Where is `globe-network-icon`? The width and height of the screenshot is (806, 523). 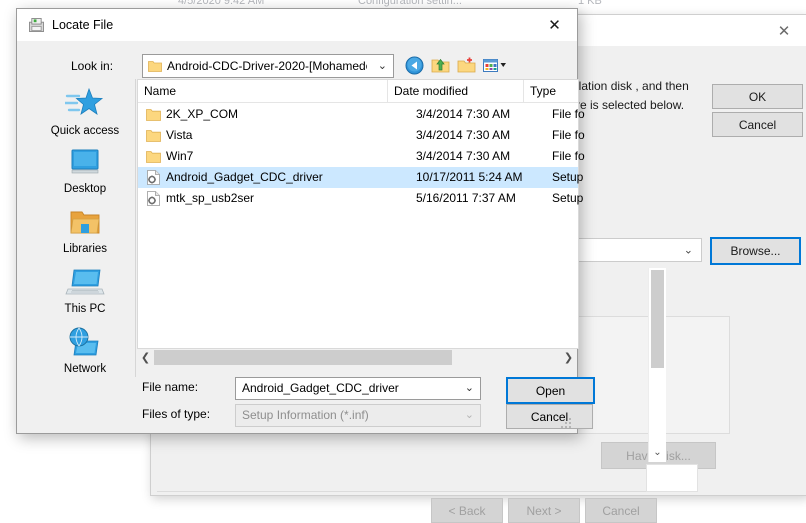
globe-network-icon is located at coordinates (84, 341).